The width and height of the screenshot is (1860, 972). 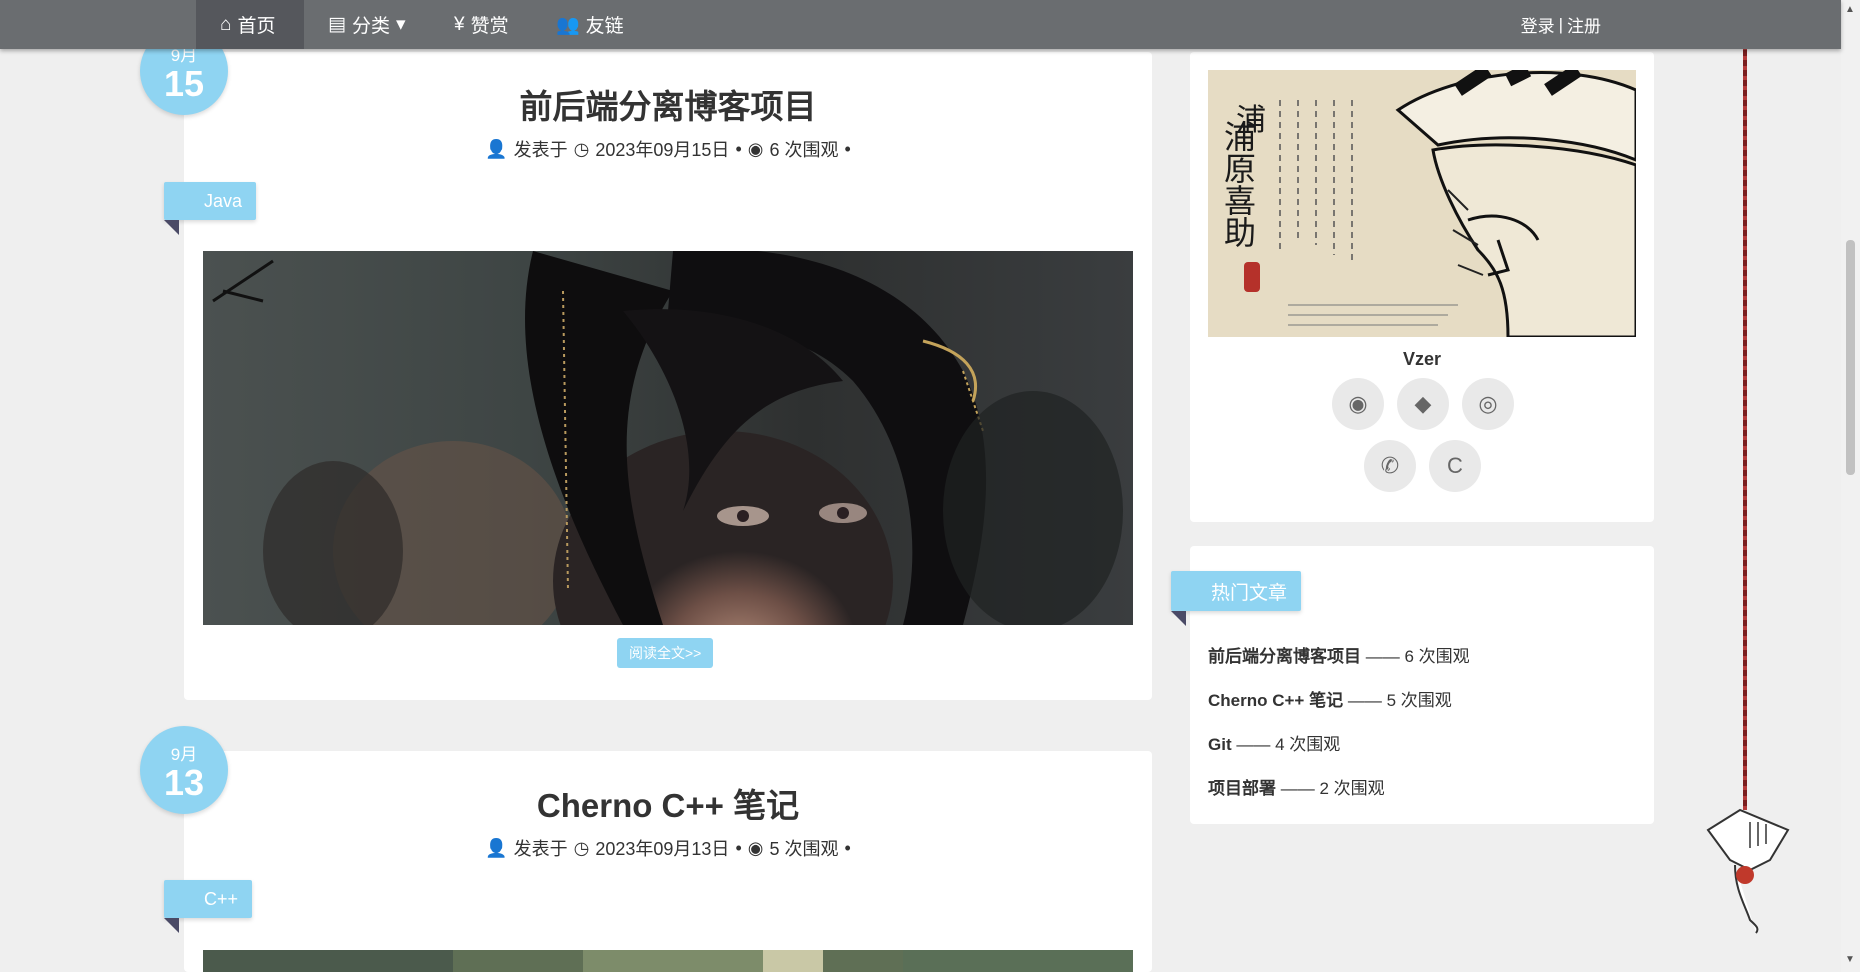 What do you see at coordinates (1437, 656) in the screenshot?
I see `hot-post-views: 6 次围观` at bounding box center [1437, 656].